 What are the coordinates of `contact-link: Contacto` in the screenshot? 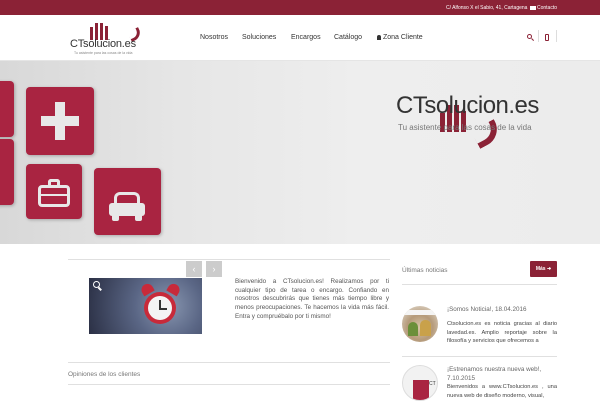 It's located at (543, 8).